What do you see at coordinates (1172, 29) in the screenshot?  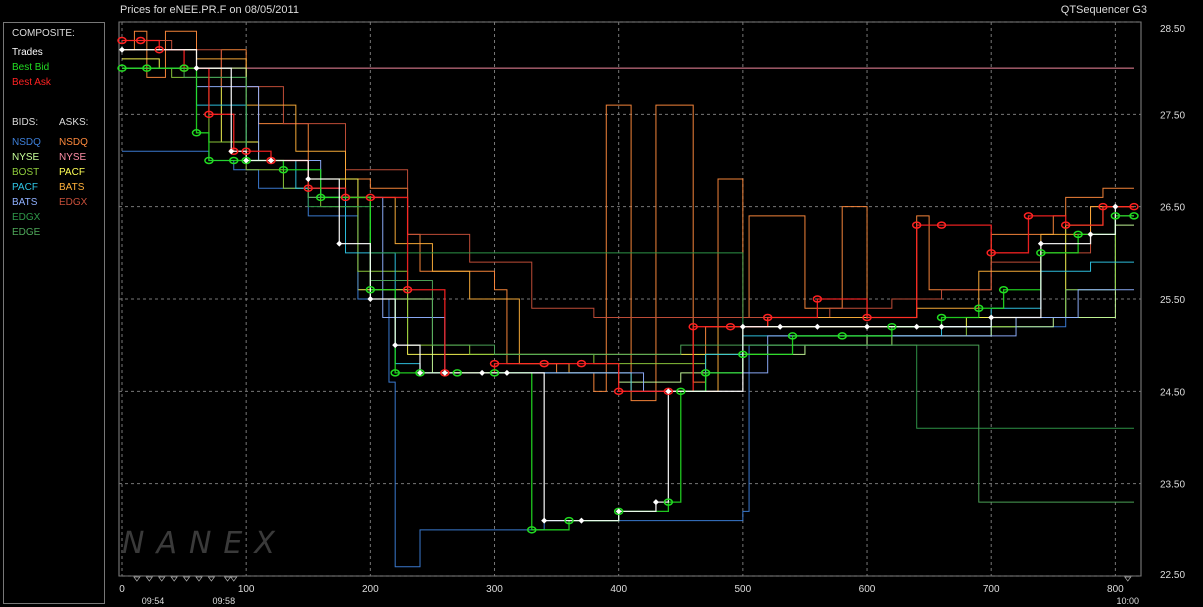 I see `y-tick-label: 28.50` at bounding box center [1172, 29].